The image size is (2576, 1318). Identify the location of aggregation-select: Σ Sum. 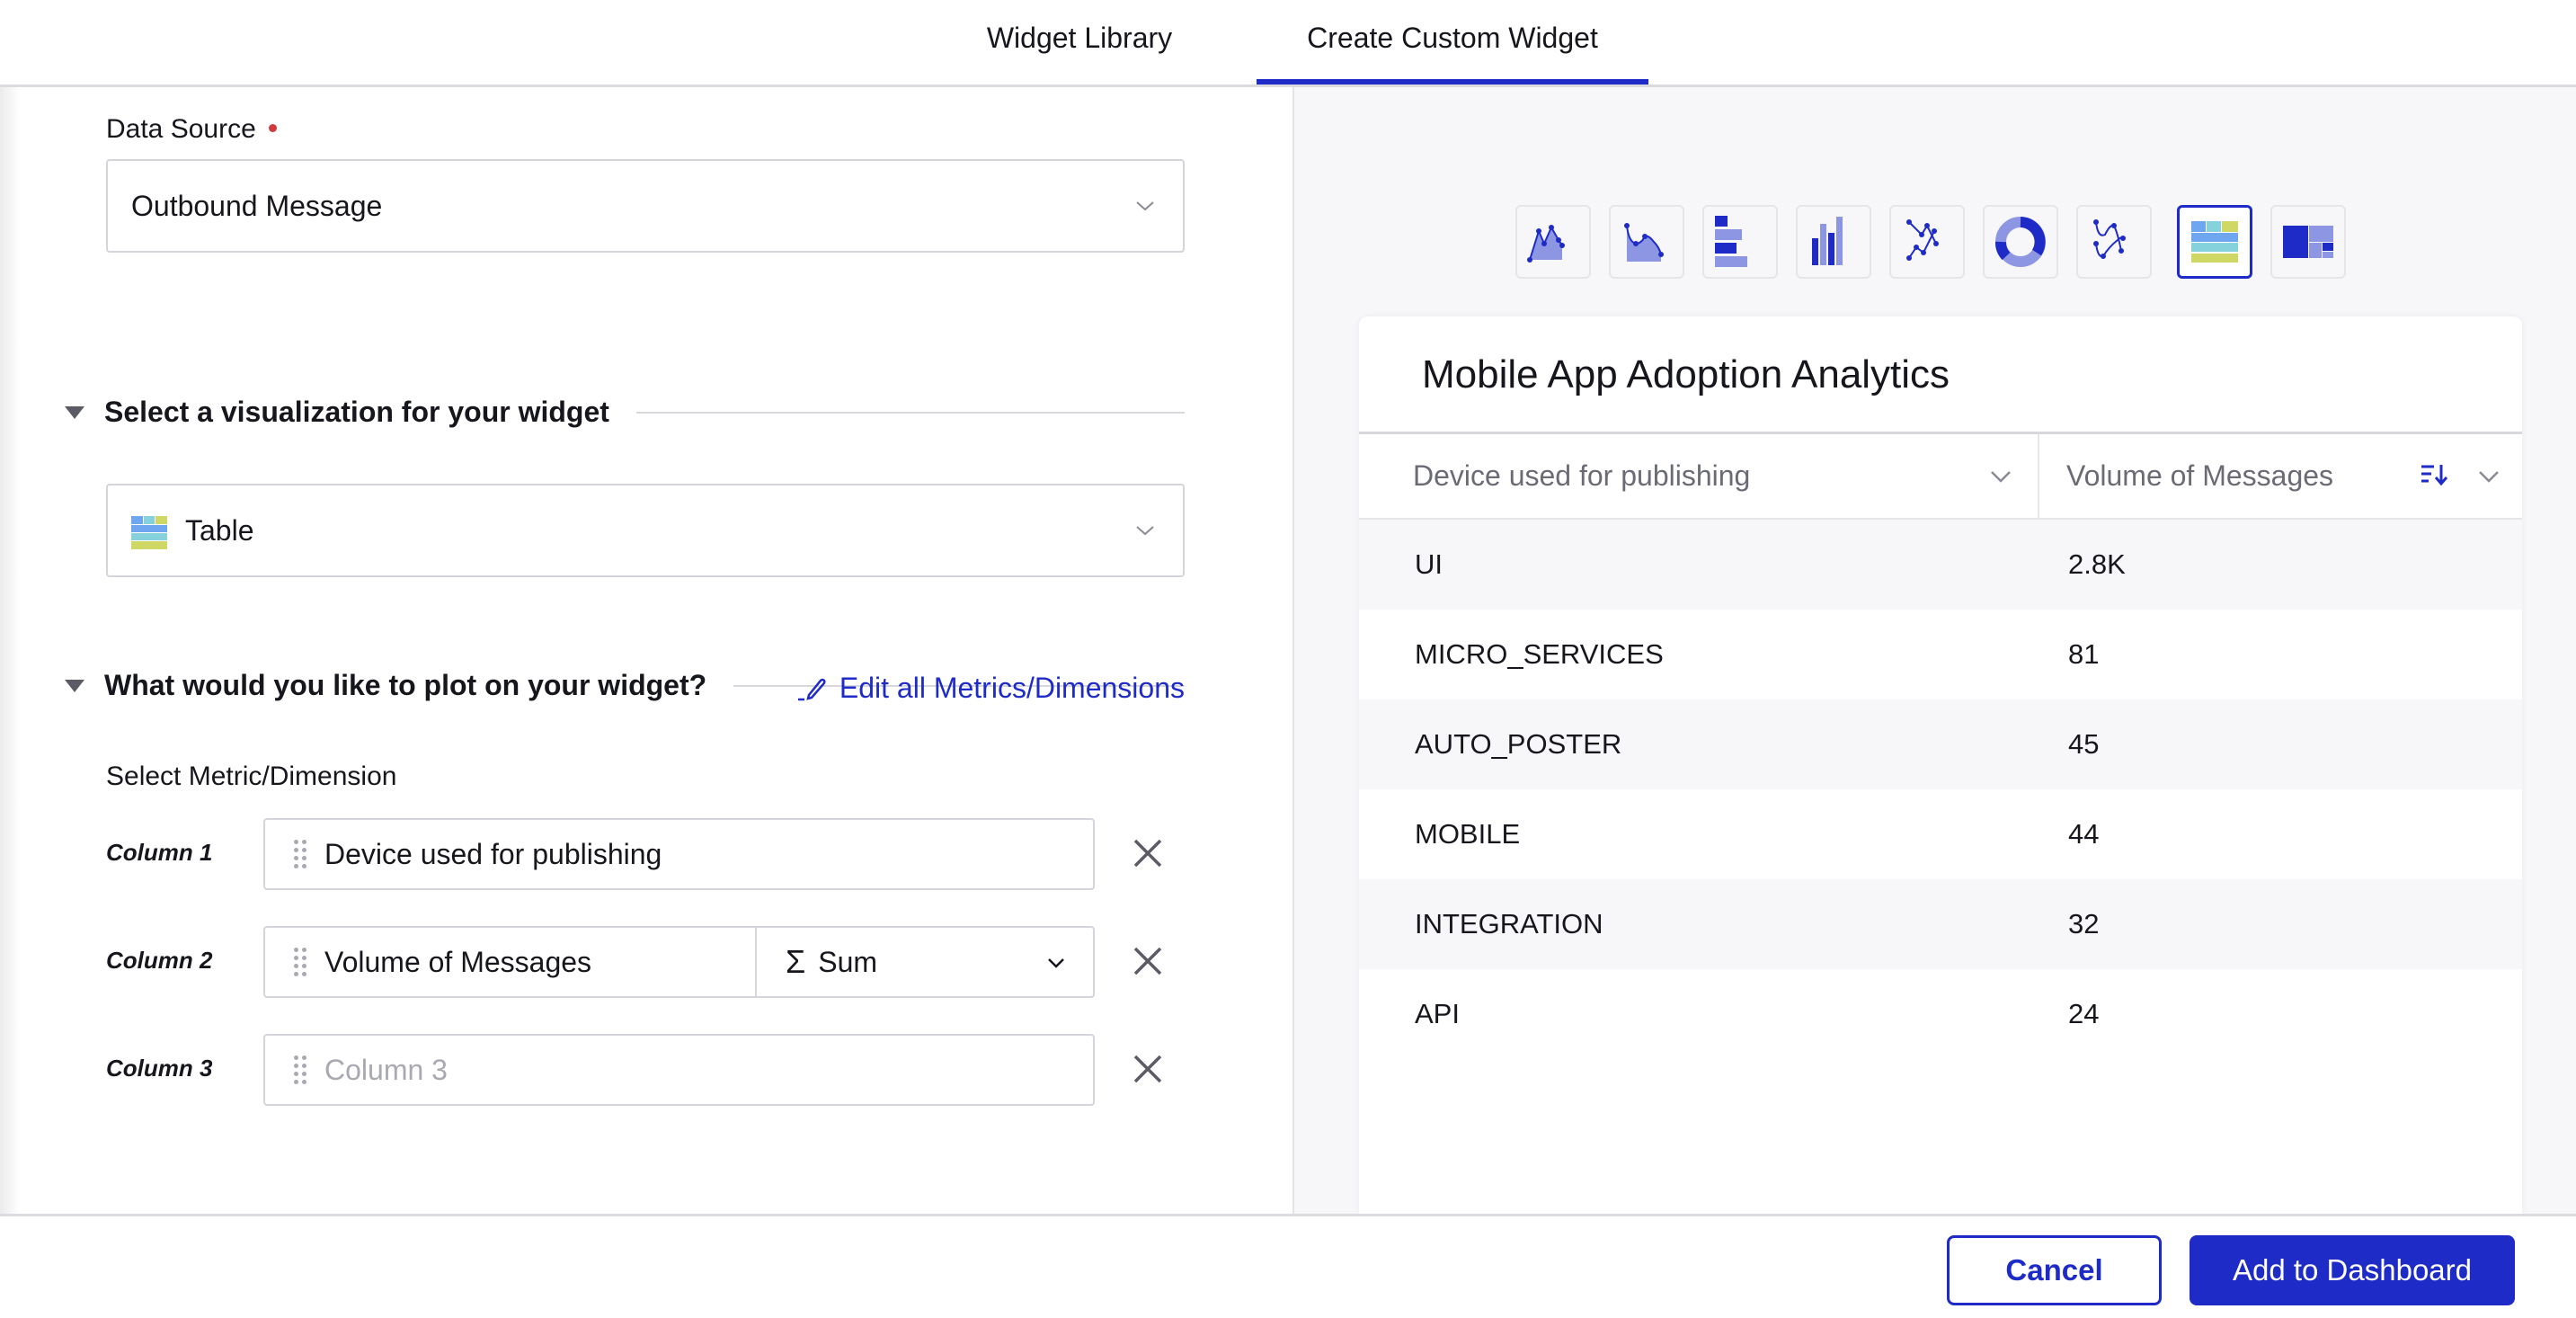
(925, 962).